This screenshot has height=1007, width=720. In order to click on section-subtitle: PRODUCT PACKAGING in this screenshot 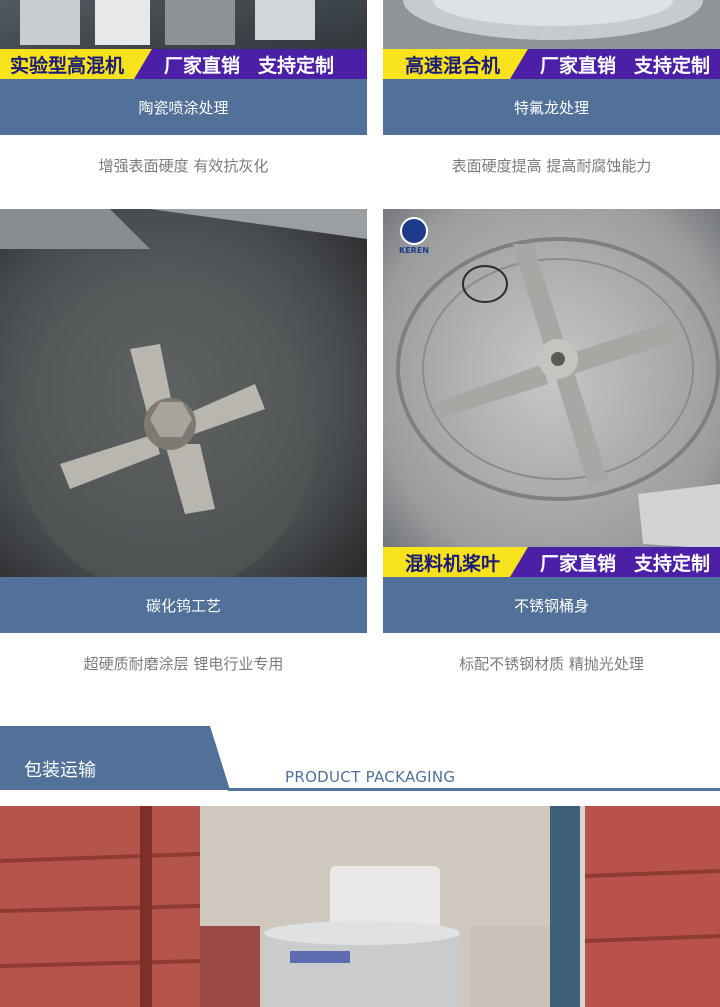, I will do `click(370, 777)`.